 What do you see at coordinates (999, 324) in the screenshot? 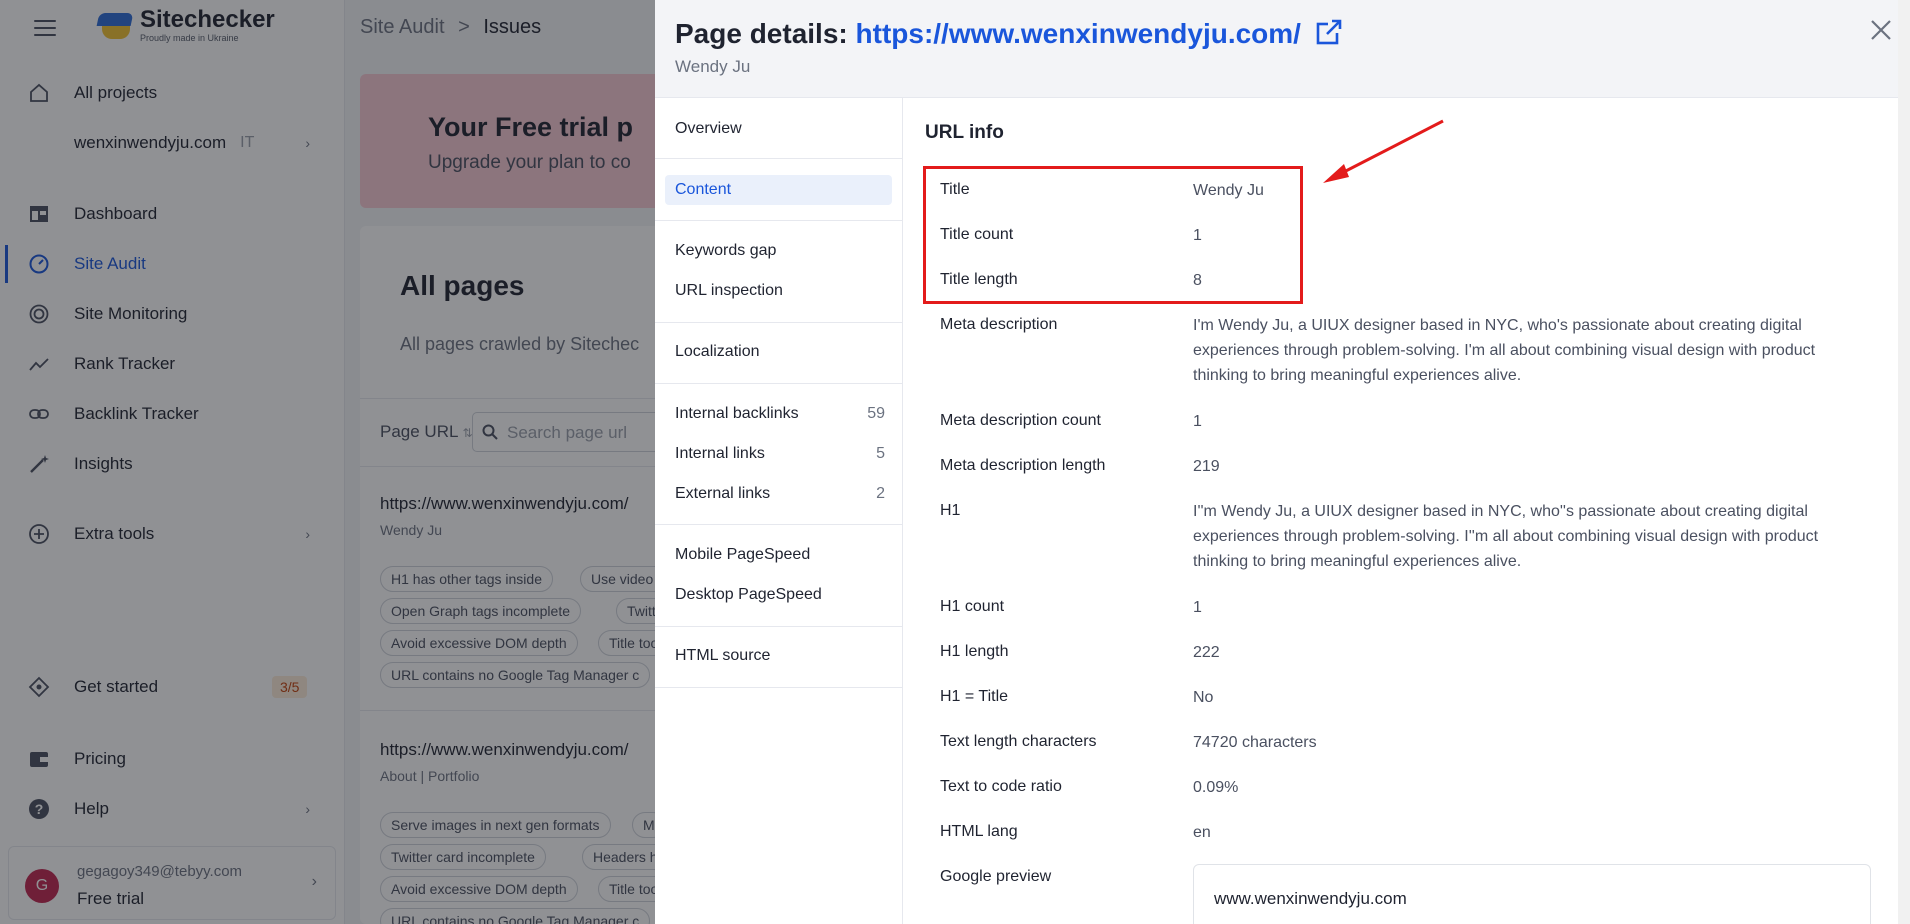
I see `row-label: Meta description` at bounding box center [999, 324].